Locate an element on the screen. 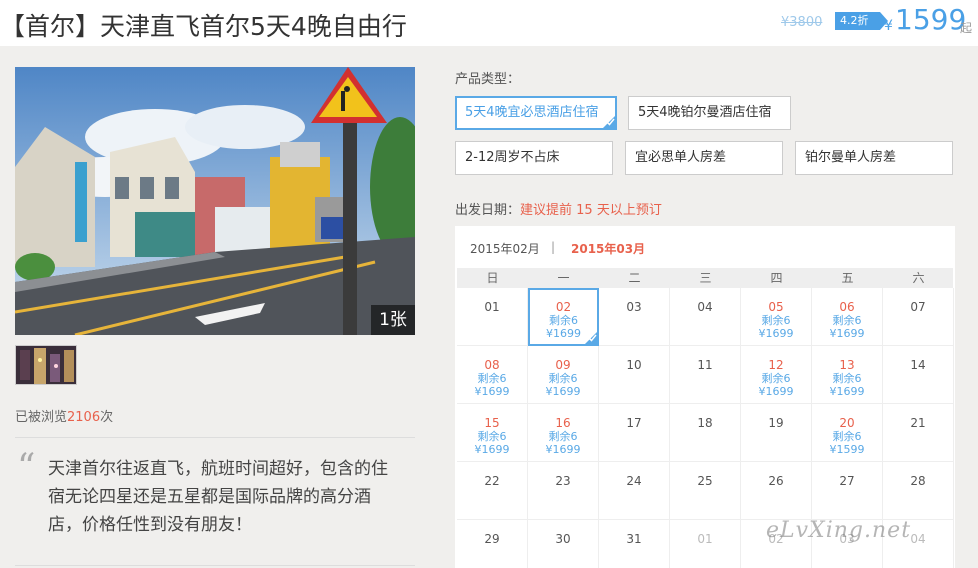  photo-count: 1张 is located at coordinates (393, 320).